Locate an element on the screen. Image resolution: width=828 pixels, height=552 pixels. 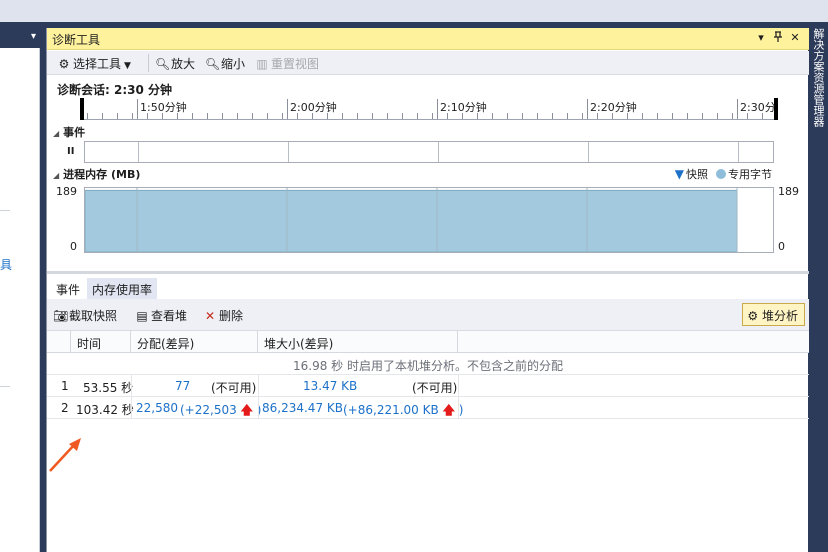
ruler-label: 2:30分 is located at coordinates (758, 107).